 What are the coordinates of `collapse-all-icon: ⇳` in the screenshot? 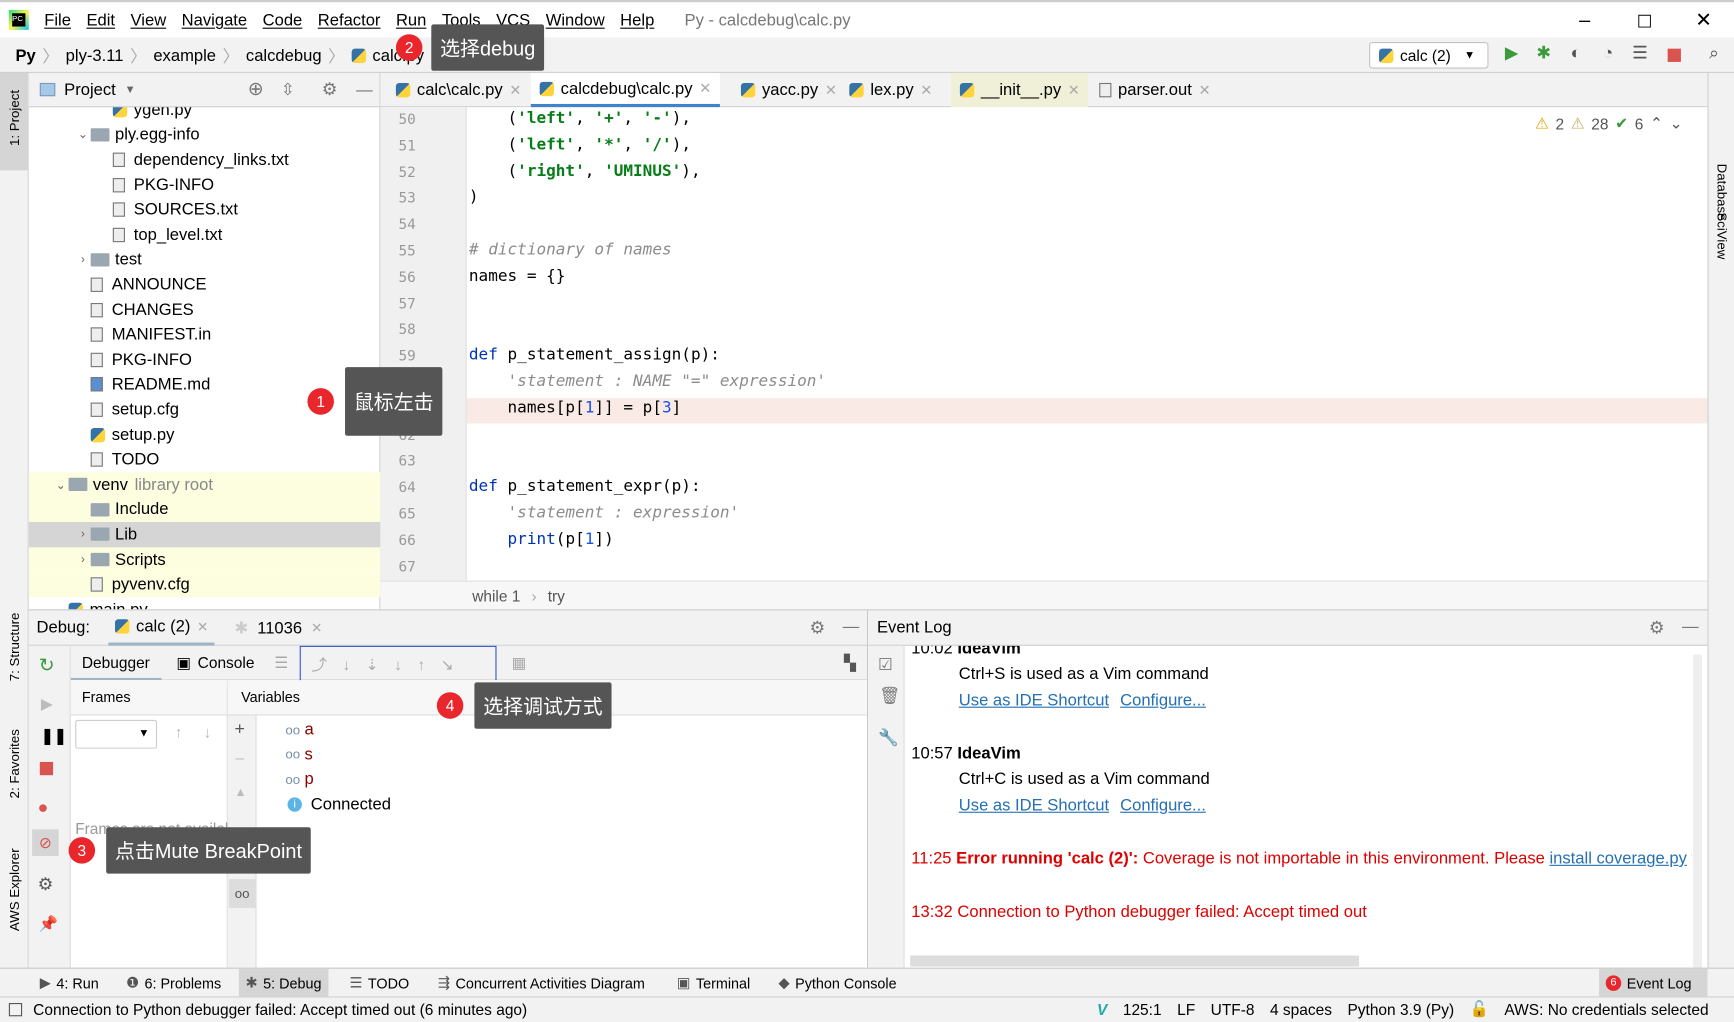 It's located at (288, 90).